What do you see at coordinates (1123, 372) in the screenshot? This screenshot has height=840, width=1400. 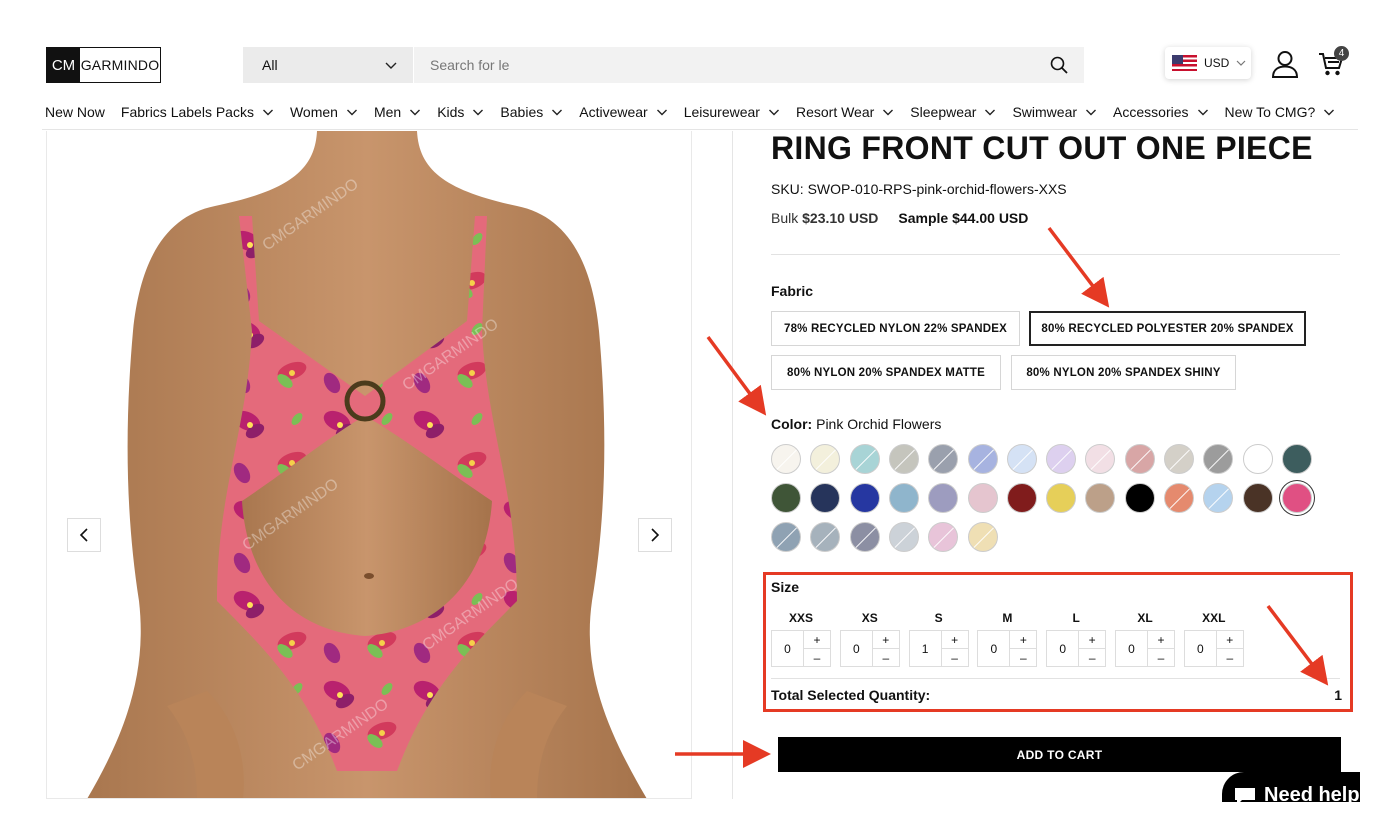 I see `fabric-option-button: 80% NYLON 20% SPANDEX SHINY` at bounding box center [1123, 372].